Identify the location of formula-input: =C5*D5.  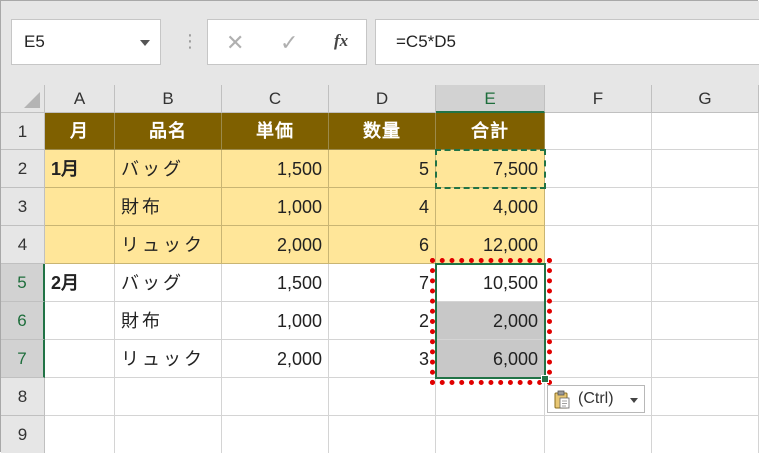
(567, 42).